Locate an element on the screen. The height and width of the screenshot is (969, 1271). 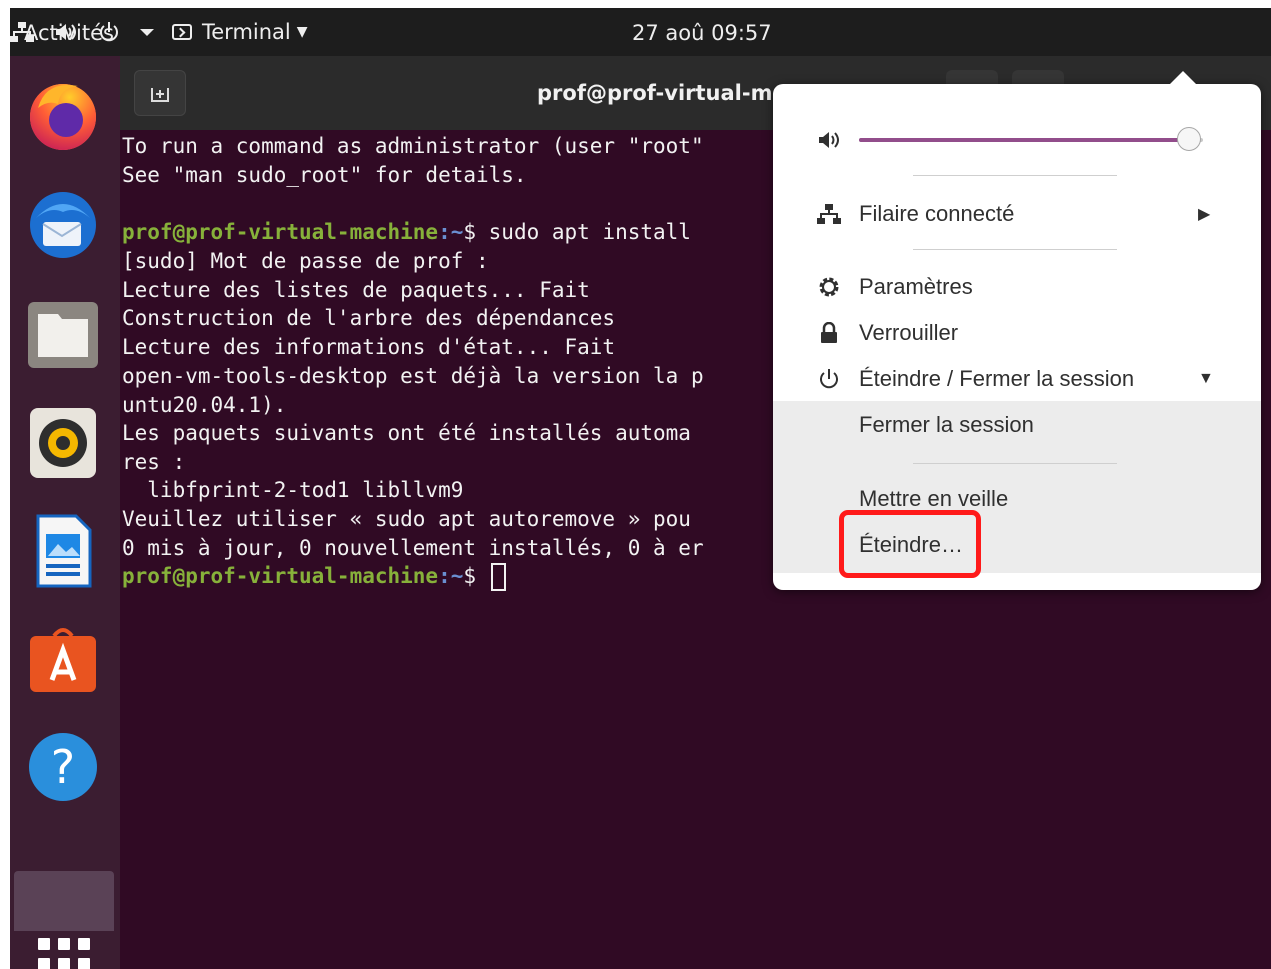
terminal-title: prof@prof-virtual-ma is located at coordinates (662, 93).